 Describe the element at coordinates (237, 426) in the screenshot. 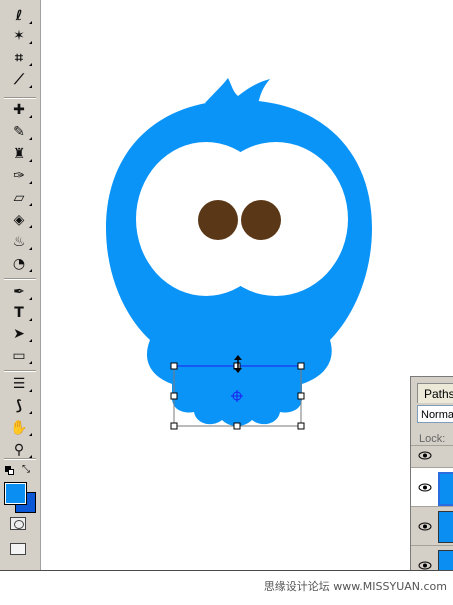

I see `handle-bottom-mid` at that location.